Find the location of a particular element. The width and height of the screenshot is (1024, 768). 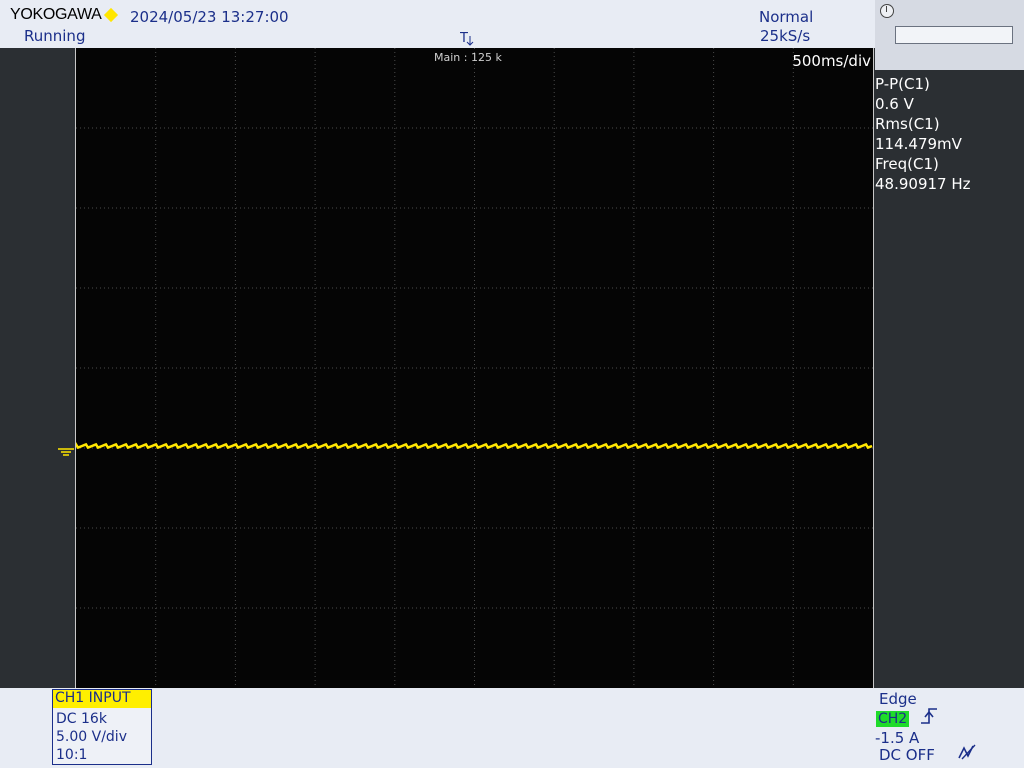

ch1-waveform-trace is located at coordinates (474, 446).